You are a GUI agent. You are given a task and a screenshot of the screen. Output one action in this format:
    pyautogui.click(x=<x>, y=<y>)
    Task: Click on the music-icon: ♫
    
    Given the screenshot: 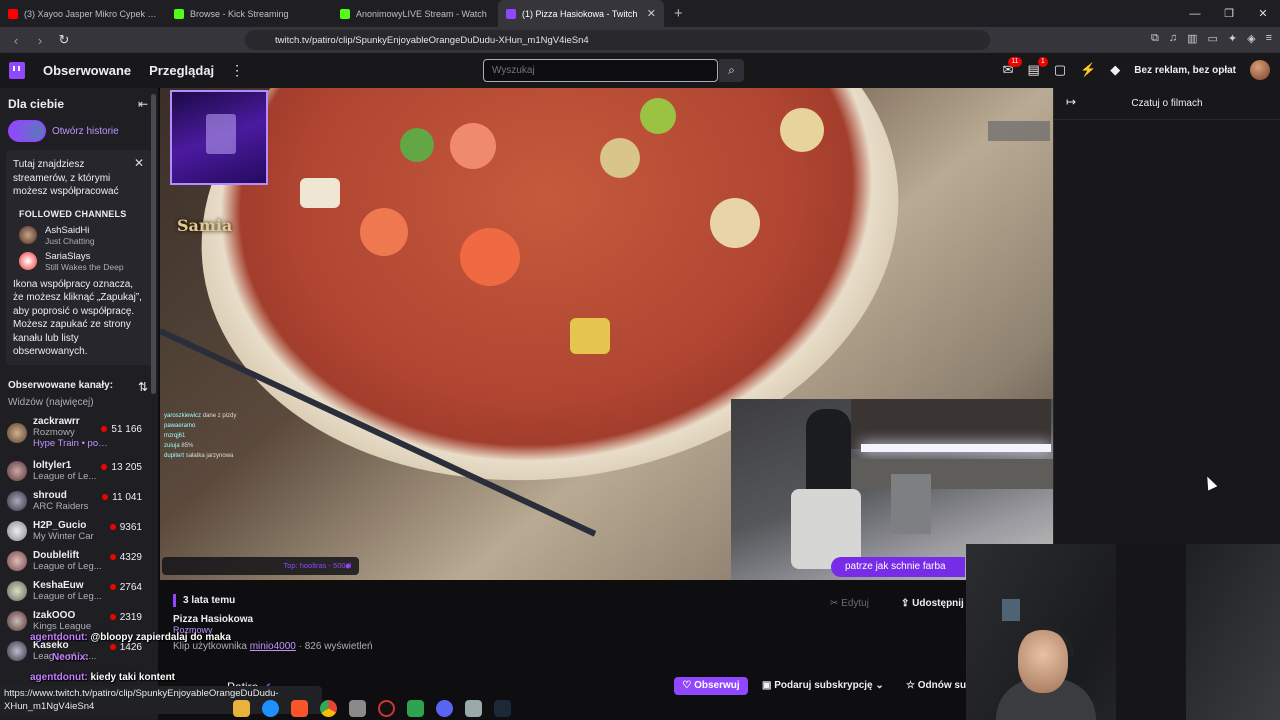 What is the action you would take?
    pyautogui.click(x=1173, y=38)
    